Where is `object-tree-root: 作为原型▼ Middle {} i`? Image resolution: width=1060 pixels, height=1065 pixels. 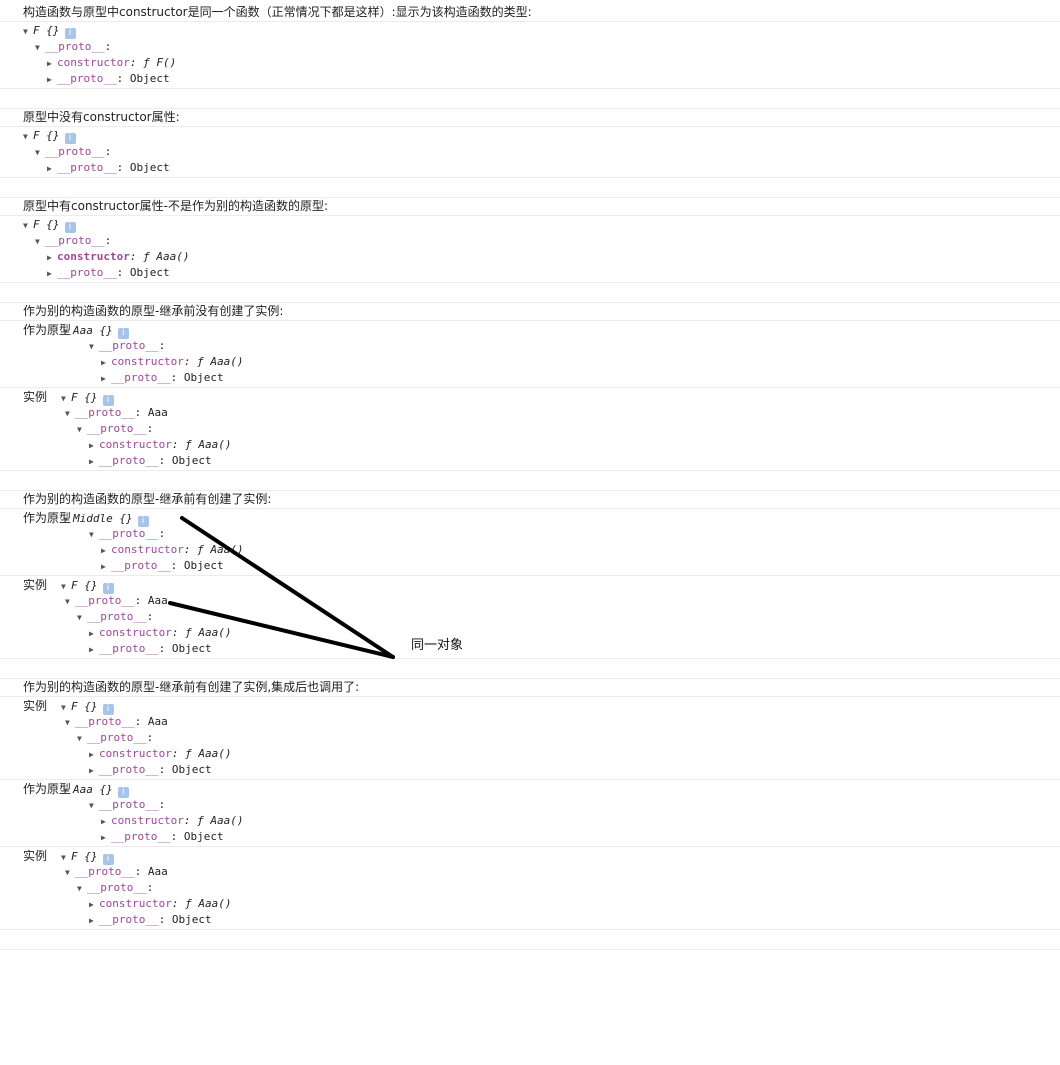
object-tree-root: 作为原型▼ Middle {} i is located at coordinates (530, 518).